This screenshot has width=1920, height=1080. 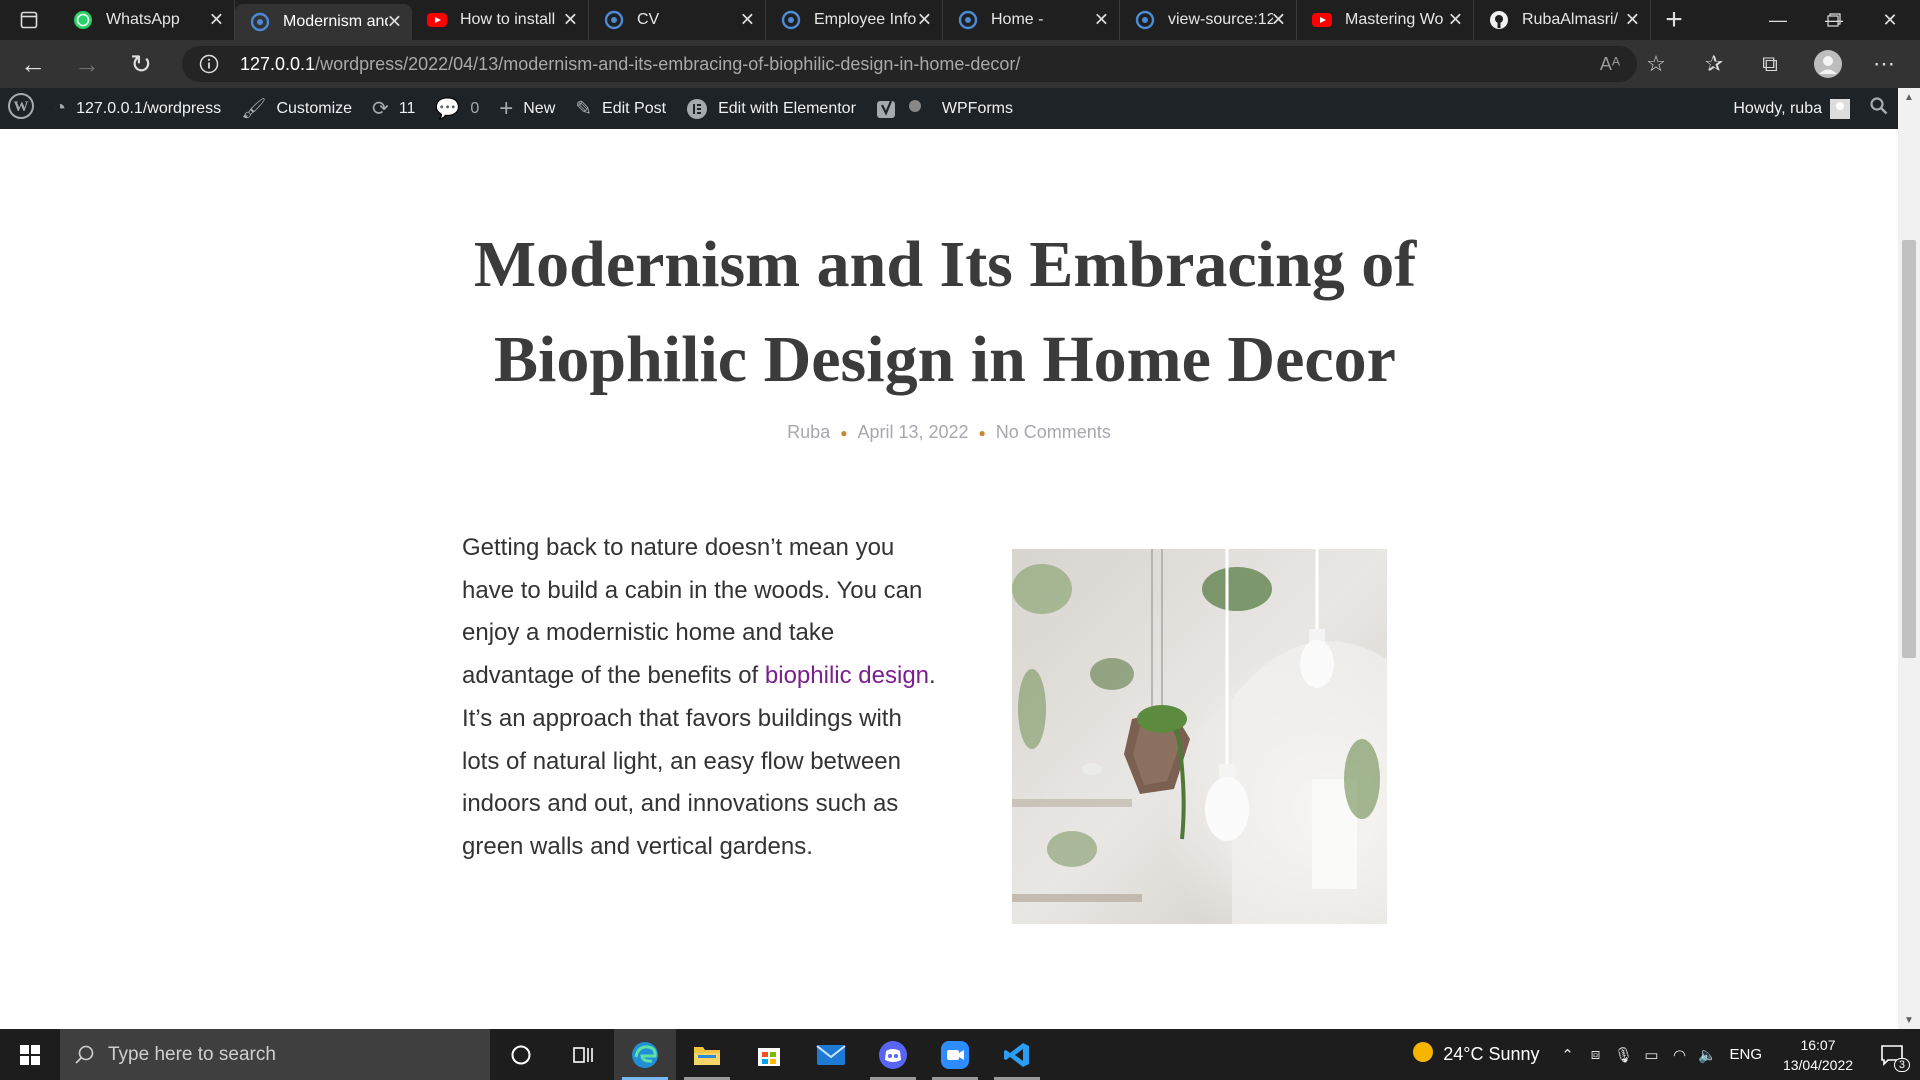 I want to click on minimize-icon: —, so click(x=1778, y=19).